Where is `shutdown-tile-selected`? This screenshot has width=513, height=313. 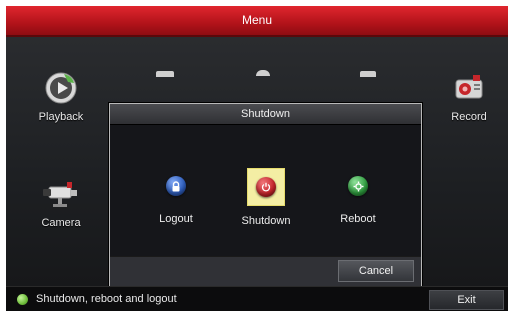
shutdown-tile-selected is located at coordinates (266, 187).